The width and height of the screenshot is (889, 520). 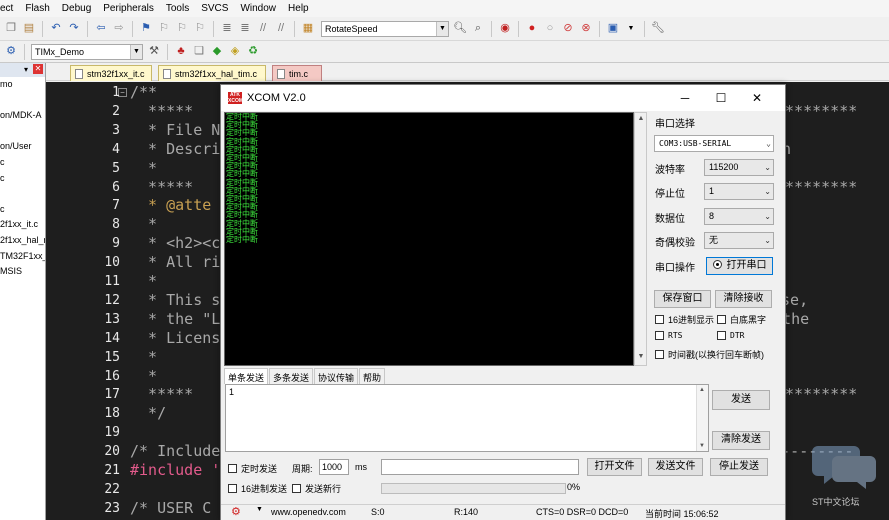 I want to click on minimize-icon: ─, so click(x=685, y=98).